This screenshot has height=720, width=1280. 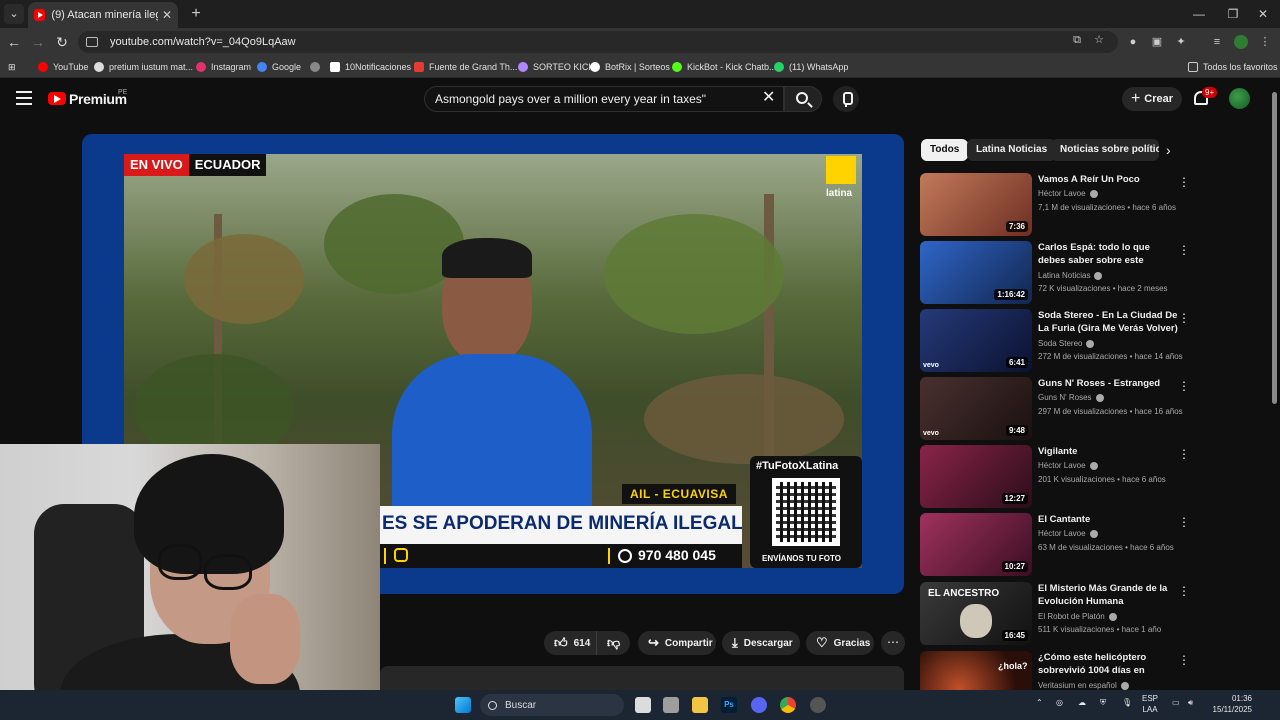 What do you see at coordinates (14, 42) in the screenshot?
I see `back-icon: ←` at bounding box center [14, 42].